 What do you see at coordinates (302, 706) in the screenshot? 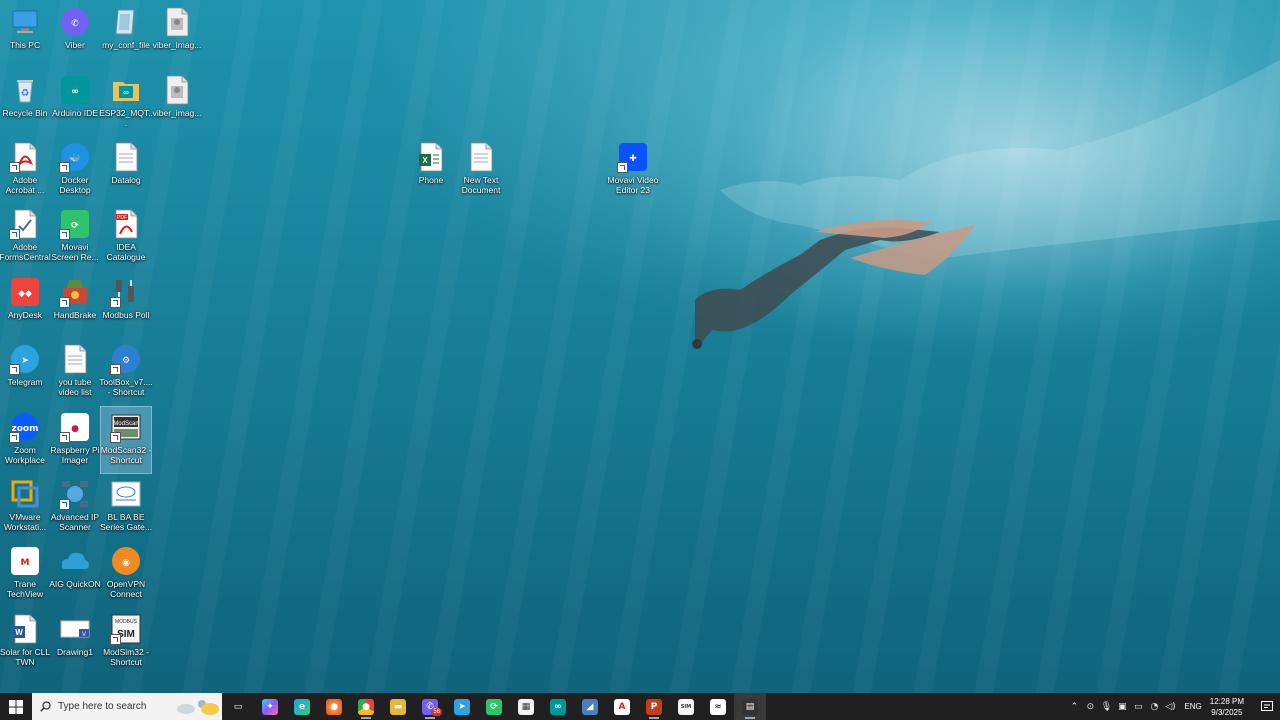
I see `taskbar-edge-button: e` at bounding box center [302, 706].